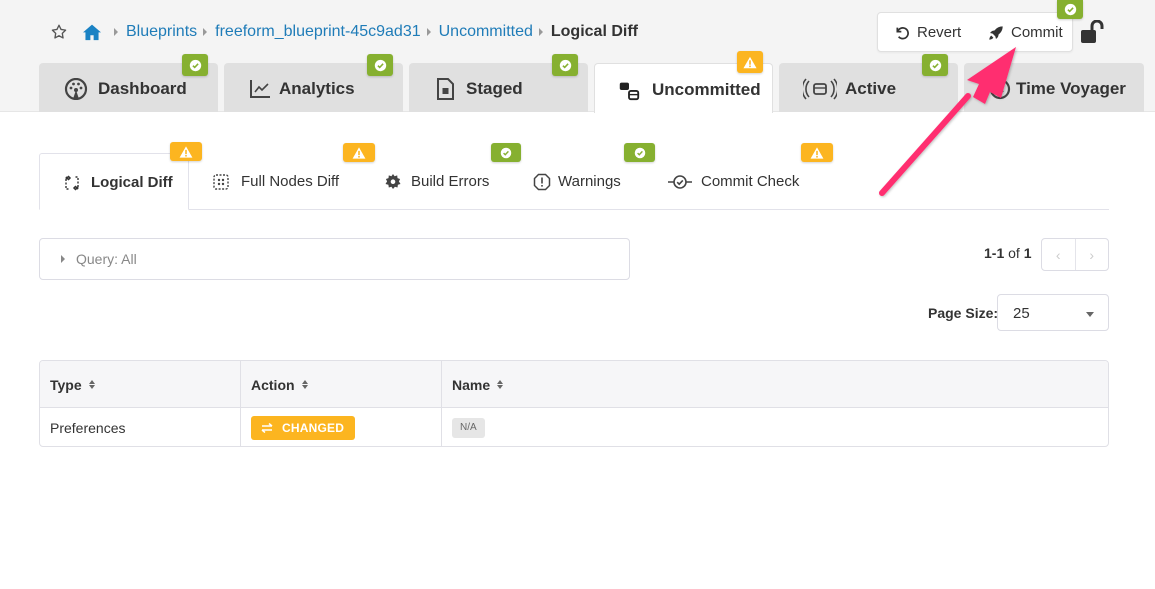  What do you see at coordinates (1090, 314) in the screenshot?
I see `caret-down-icon` at bounding box center [1090, 314].